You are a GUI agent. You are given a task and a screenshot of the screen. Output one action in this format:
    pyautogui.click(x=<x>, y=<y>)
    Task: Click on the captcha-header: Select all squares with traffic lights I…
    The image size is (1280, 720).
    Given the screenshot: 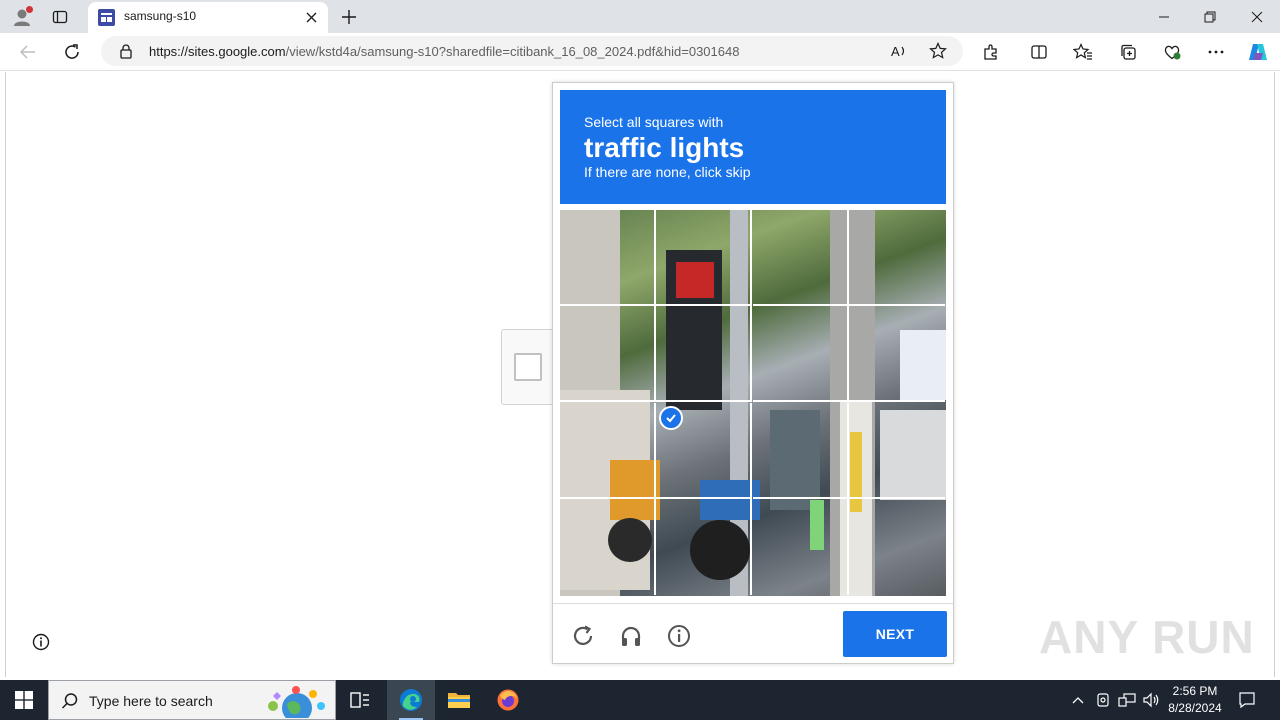 What is the action you would take?
    pyautogui.click(x=753, y=147)
    